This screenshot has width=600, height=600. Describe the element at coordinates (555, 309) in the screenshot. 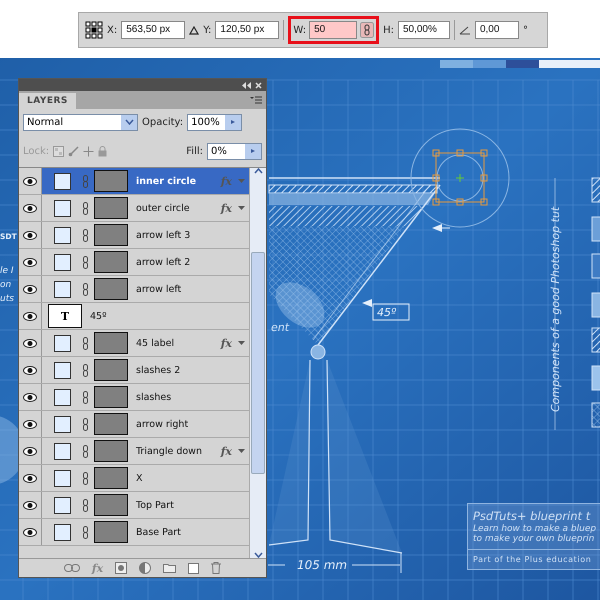

I see `vertical-caption: Components of a good Photoshop tut` at that location.